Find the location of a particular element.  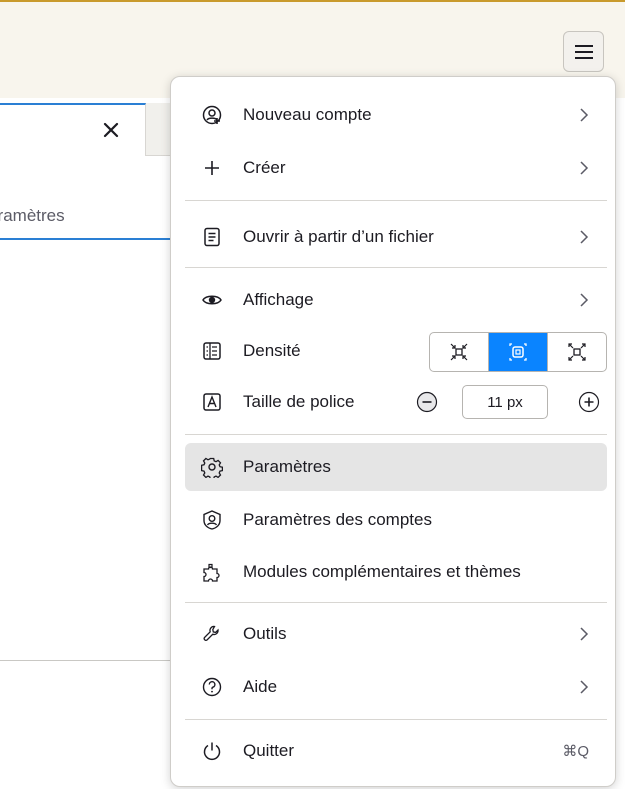

menu-item-label: Outils is located at coordinates (265, 633).